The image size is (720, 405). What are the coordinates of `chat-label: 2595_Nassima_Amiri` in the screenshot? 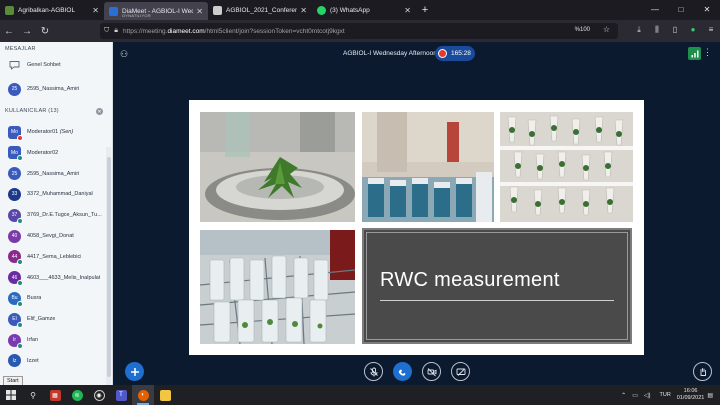 It's located at (53, 89).